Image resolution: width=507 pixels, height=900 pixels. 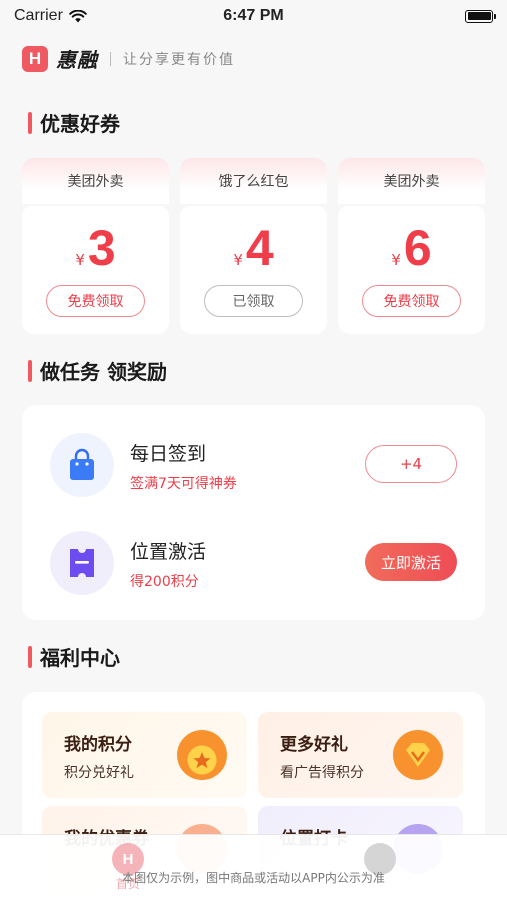 I want to click on brand-divider, so click(x=110, y=58).